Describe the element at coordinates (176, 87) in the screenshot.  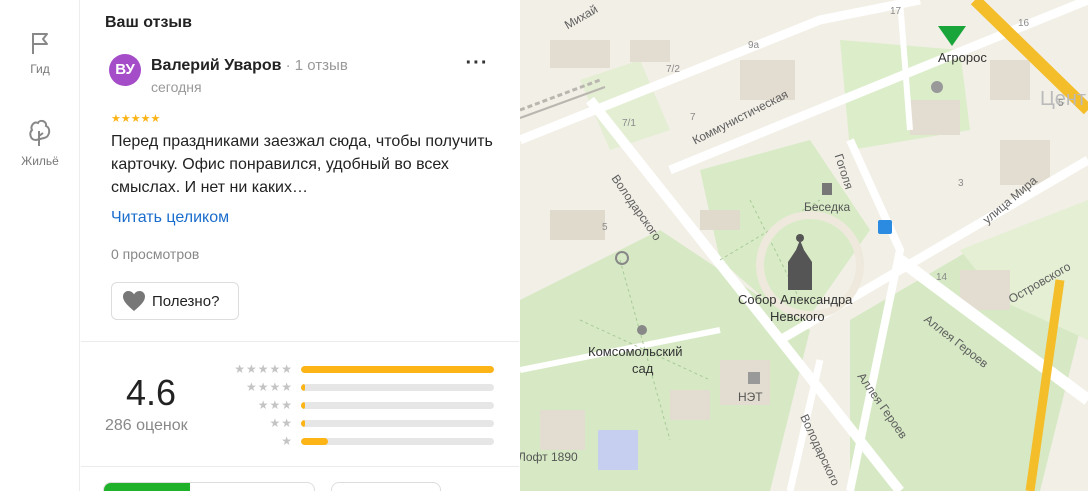
I see `review-date: сегодня` at that location.